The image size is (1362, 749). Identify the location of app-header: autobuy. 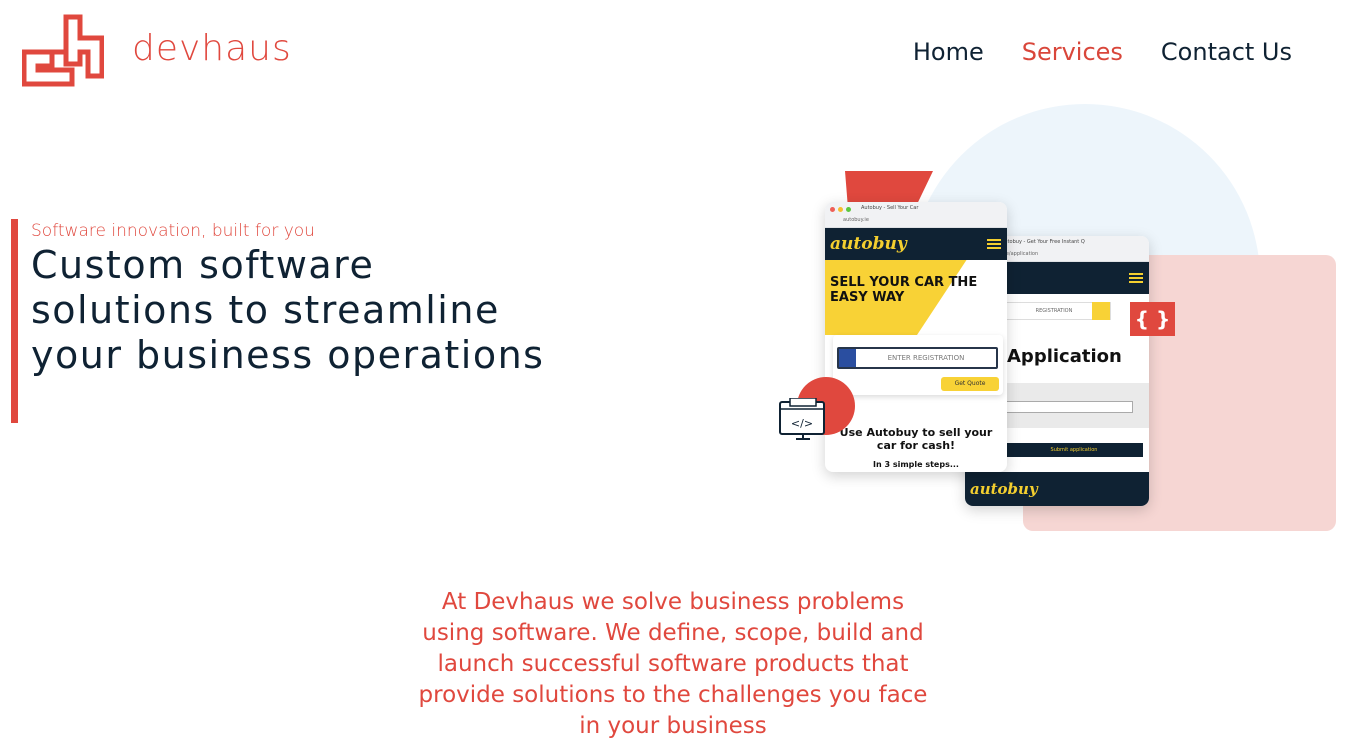
(916, 244).